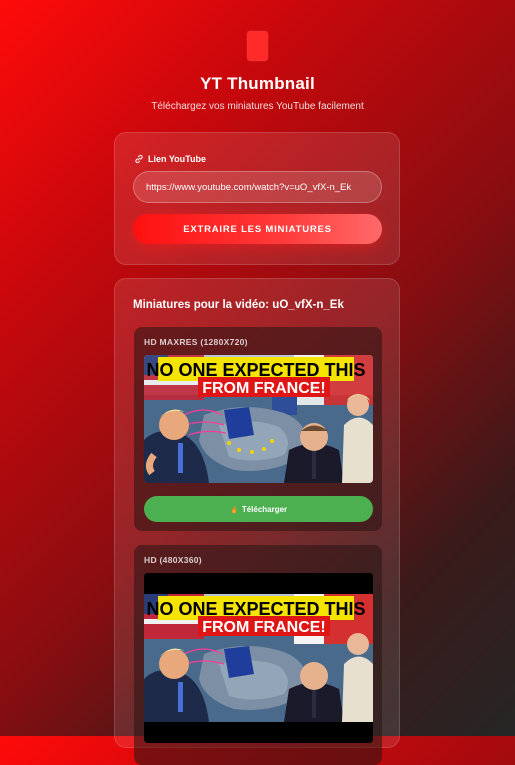  I want to click on url-field-label-text: Lien YouTube, so click(177, 159).